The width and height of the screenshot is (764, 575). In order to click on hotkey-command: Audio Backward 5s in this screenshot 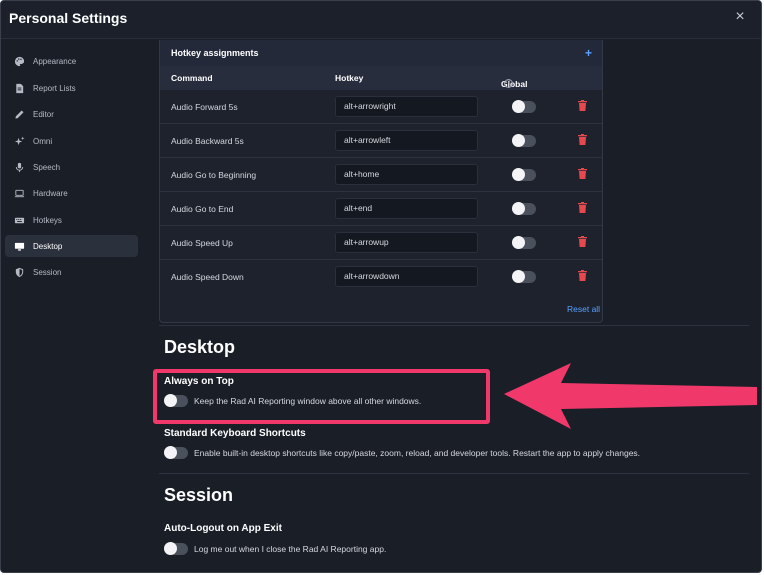, I will do `click(207, 141)`.